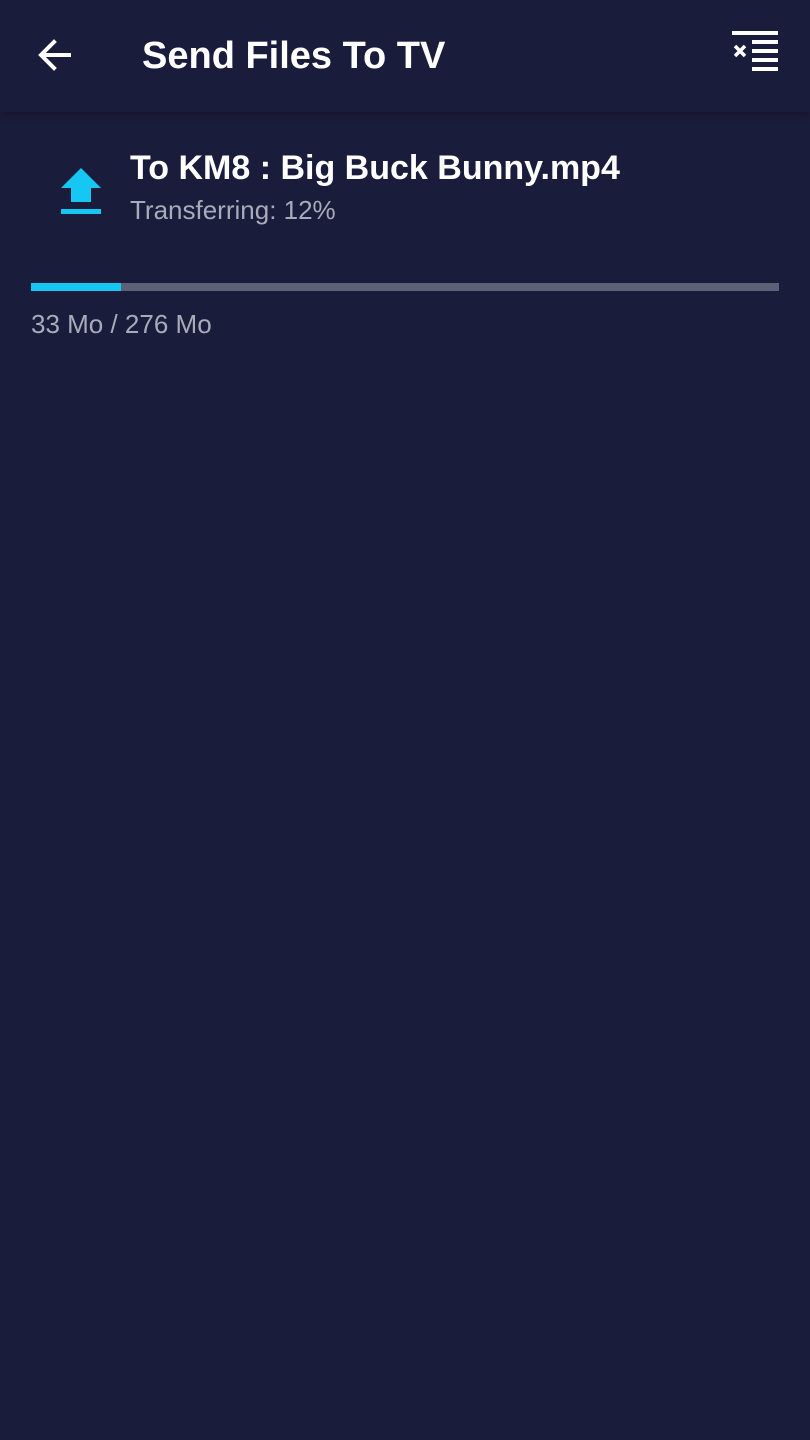 The width and height of the screenshot is (810, 1440). I want to click on transfer-status: Transferring: 12%, so click(233, 210).